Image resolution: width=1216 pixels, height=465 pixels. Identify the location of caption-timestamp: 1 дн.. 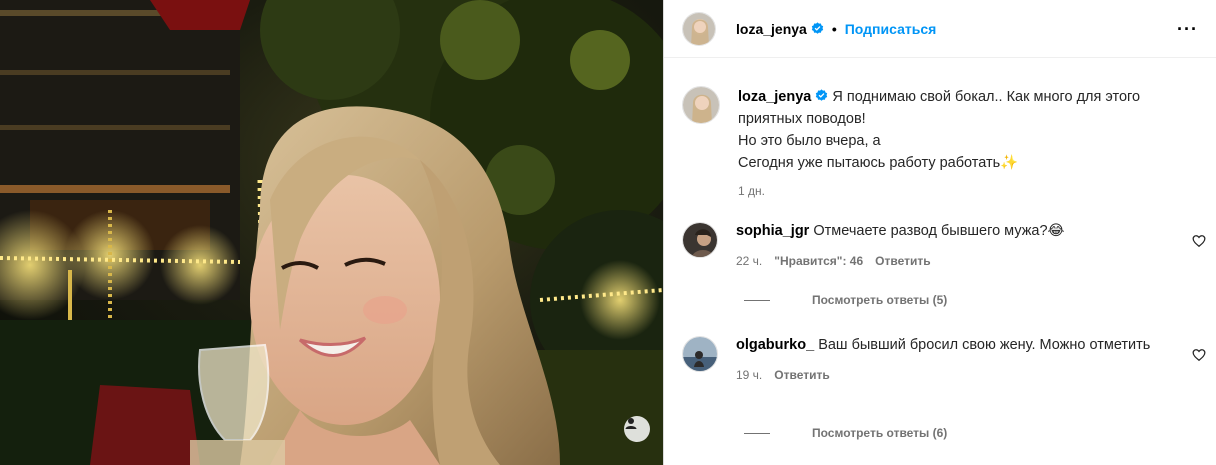
(970, 191).